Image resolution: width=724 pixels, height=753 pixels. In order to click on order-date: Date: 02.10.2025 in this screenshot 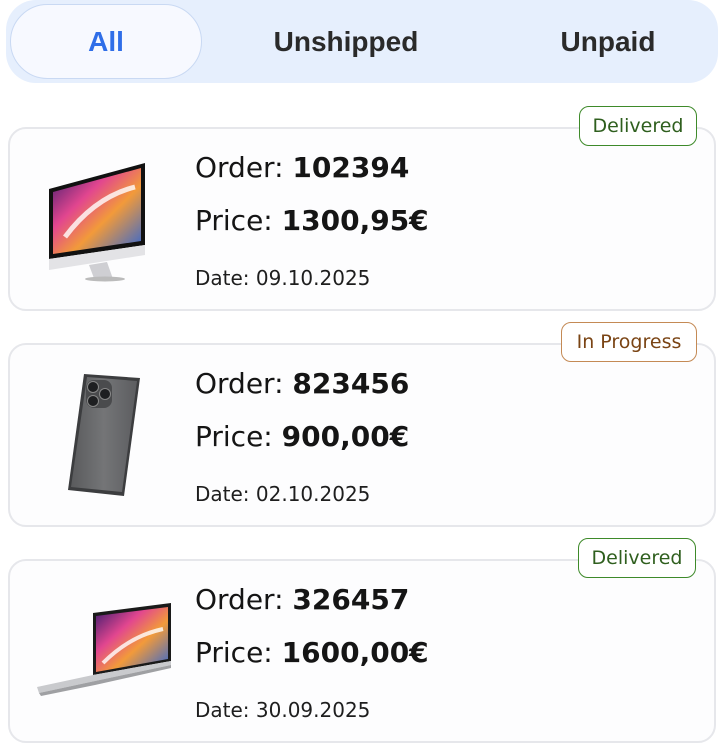, I will do `click(283, 494)`.